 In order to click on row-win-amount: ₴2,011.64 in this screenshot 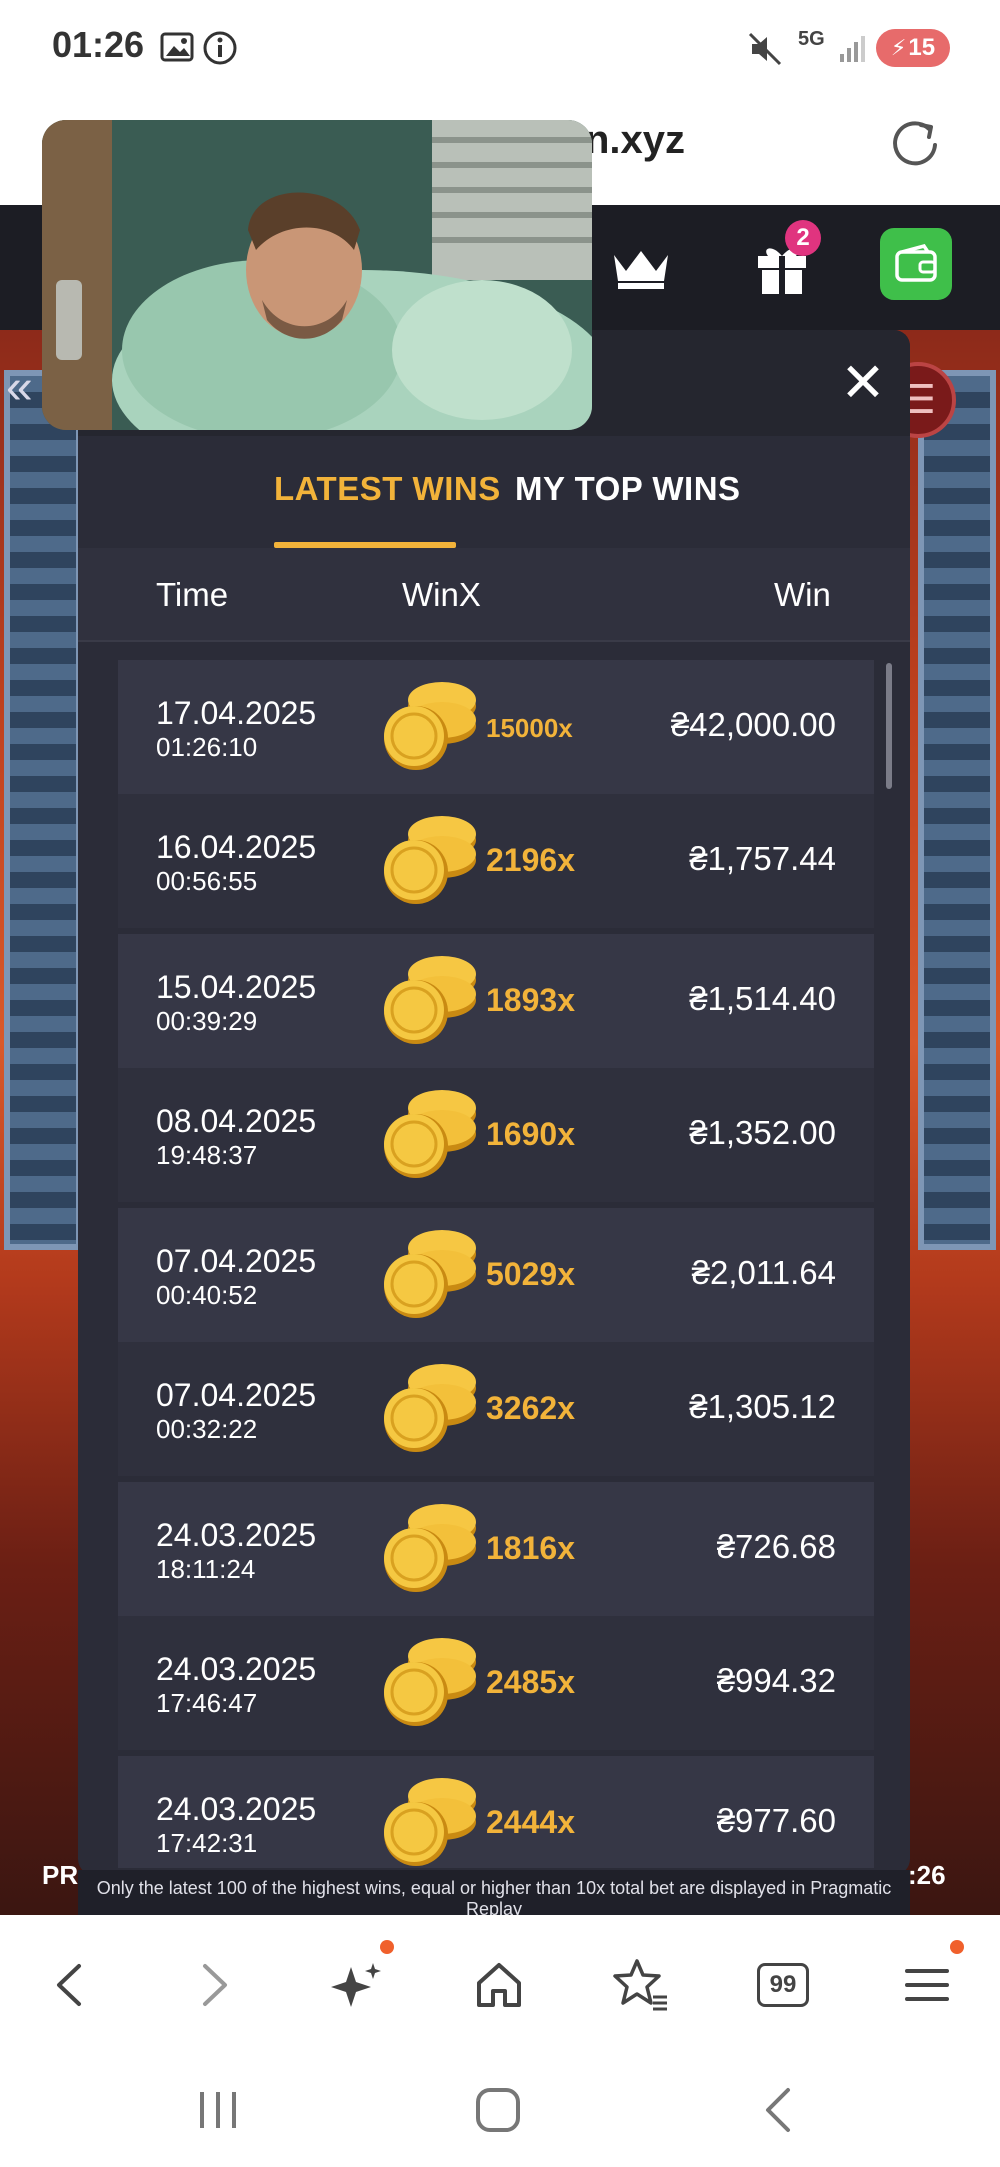, I will do `click(763, 1272)`.